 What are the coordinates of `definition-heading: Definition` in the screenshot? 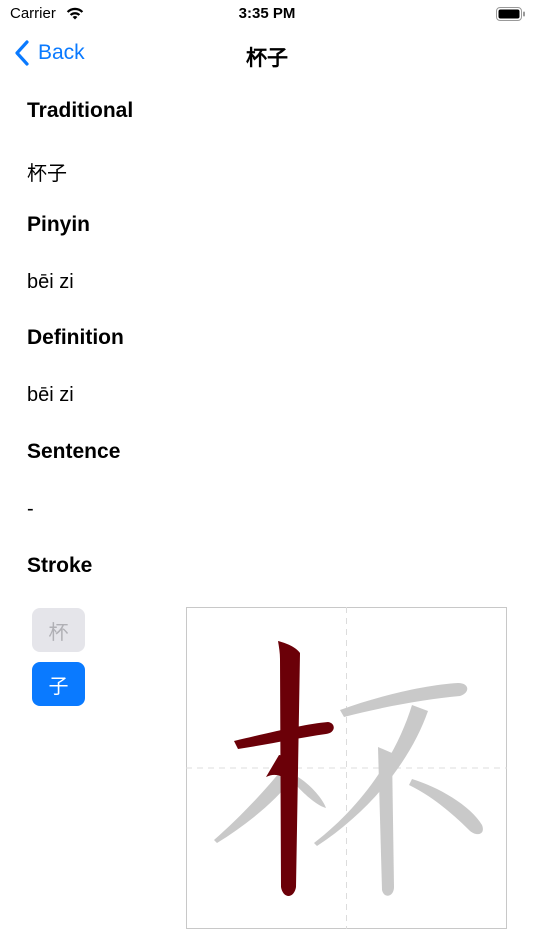 It's located at (75, 337).